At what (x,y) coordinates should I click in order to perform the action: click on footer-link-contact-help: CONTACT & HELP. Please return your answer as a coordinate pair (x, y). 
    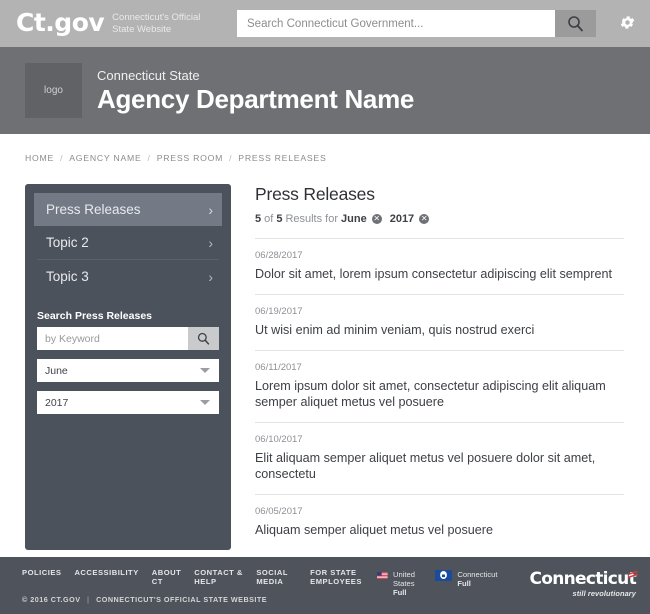
    Looking at the image, I should click on (218, 577).